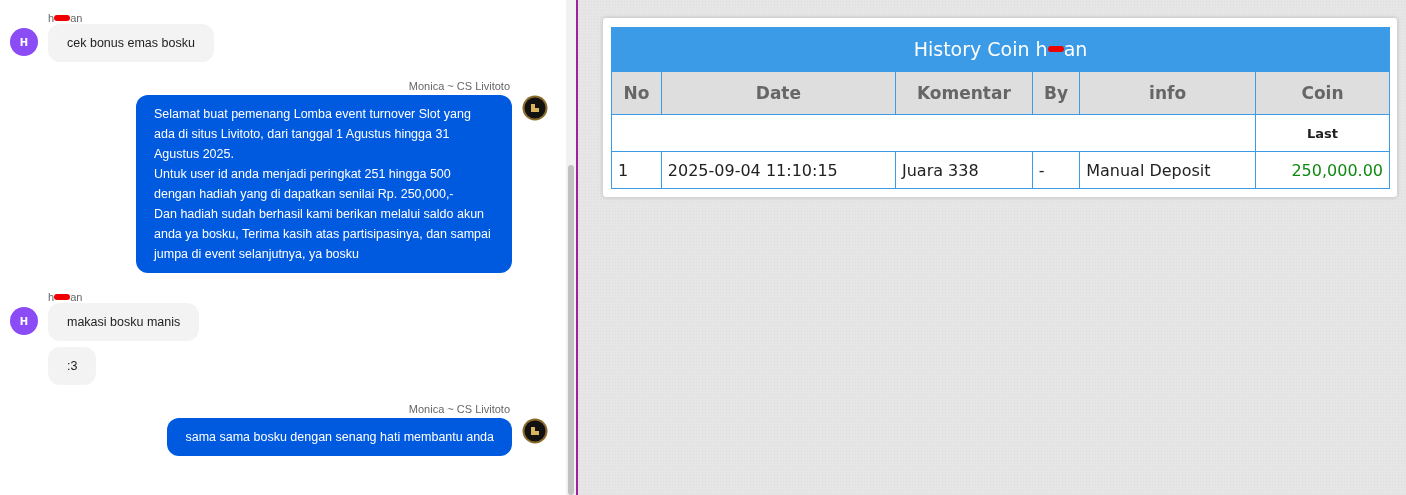 The width and height of the screenshot is (1406, 495). What do you see at coordinates (131, 43) in the screenshot?
I see `message-bubble: cek bonus emas bosku` at bounding box center [131, 43].